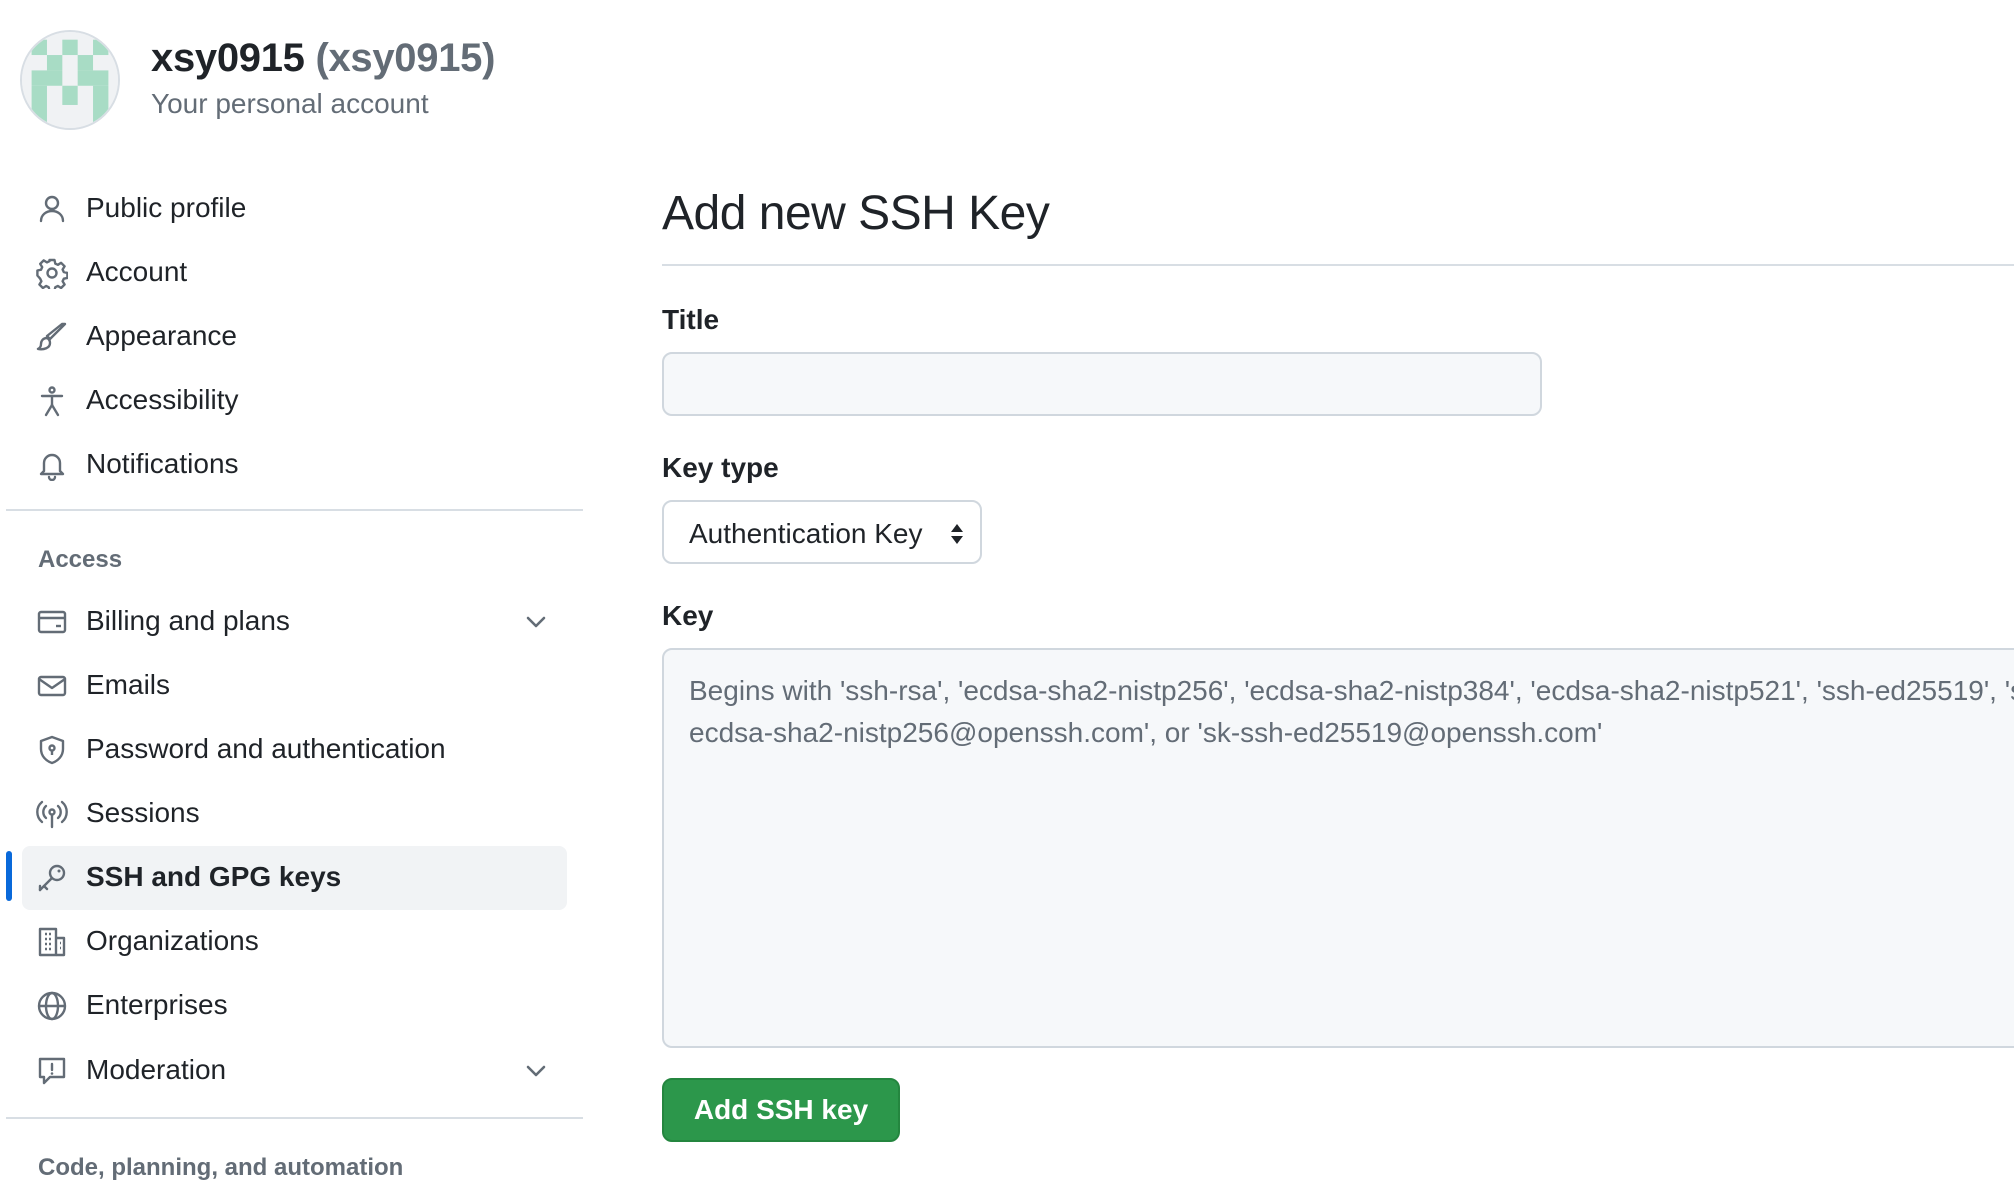 This screenshot has width=2014, height=1182. What do you see at coordinates (157, 1004) in the screenshot?
I see `sidebar-item-label: Enterprises` at bounding box center [157, 1004].